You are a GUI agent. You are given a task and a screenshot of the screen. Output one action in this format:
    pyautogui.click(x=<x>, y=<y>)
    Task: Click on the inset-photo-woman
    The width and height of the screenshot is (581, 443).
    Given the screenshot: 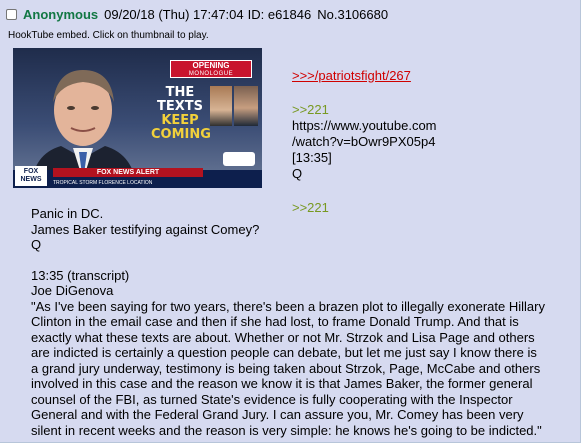 What is the action you would take?
    pyautogui.click(x=221, y=106)
    